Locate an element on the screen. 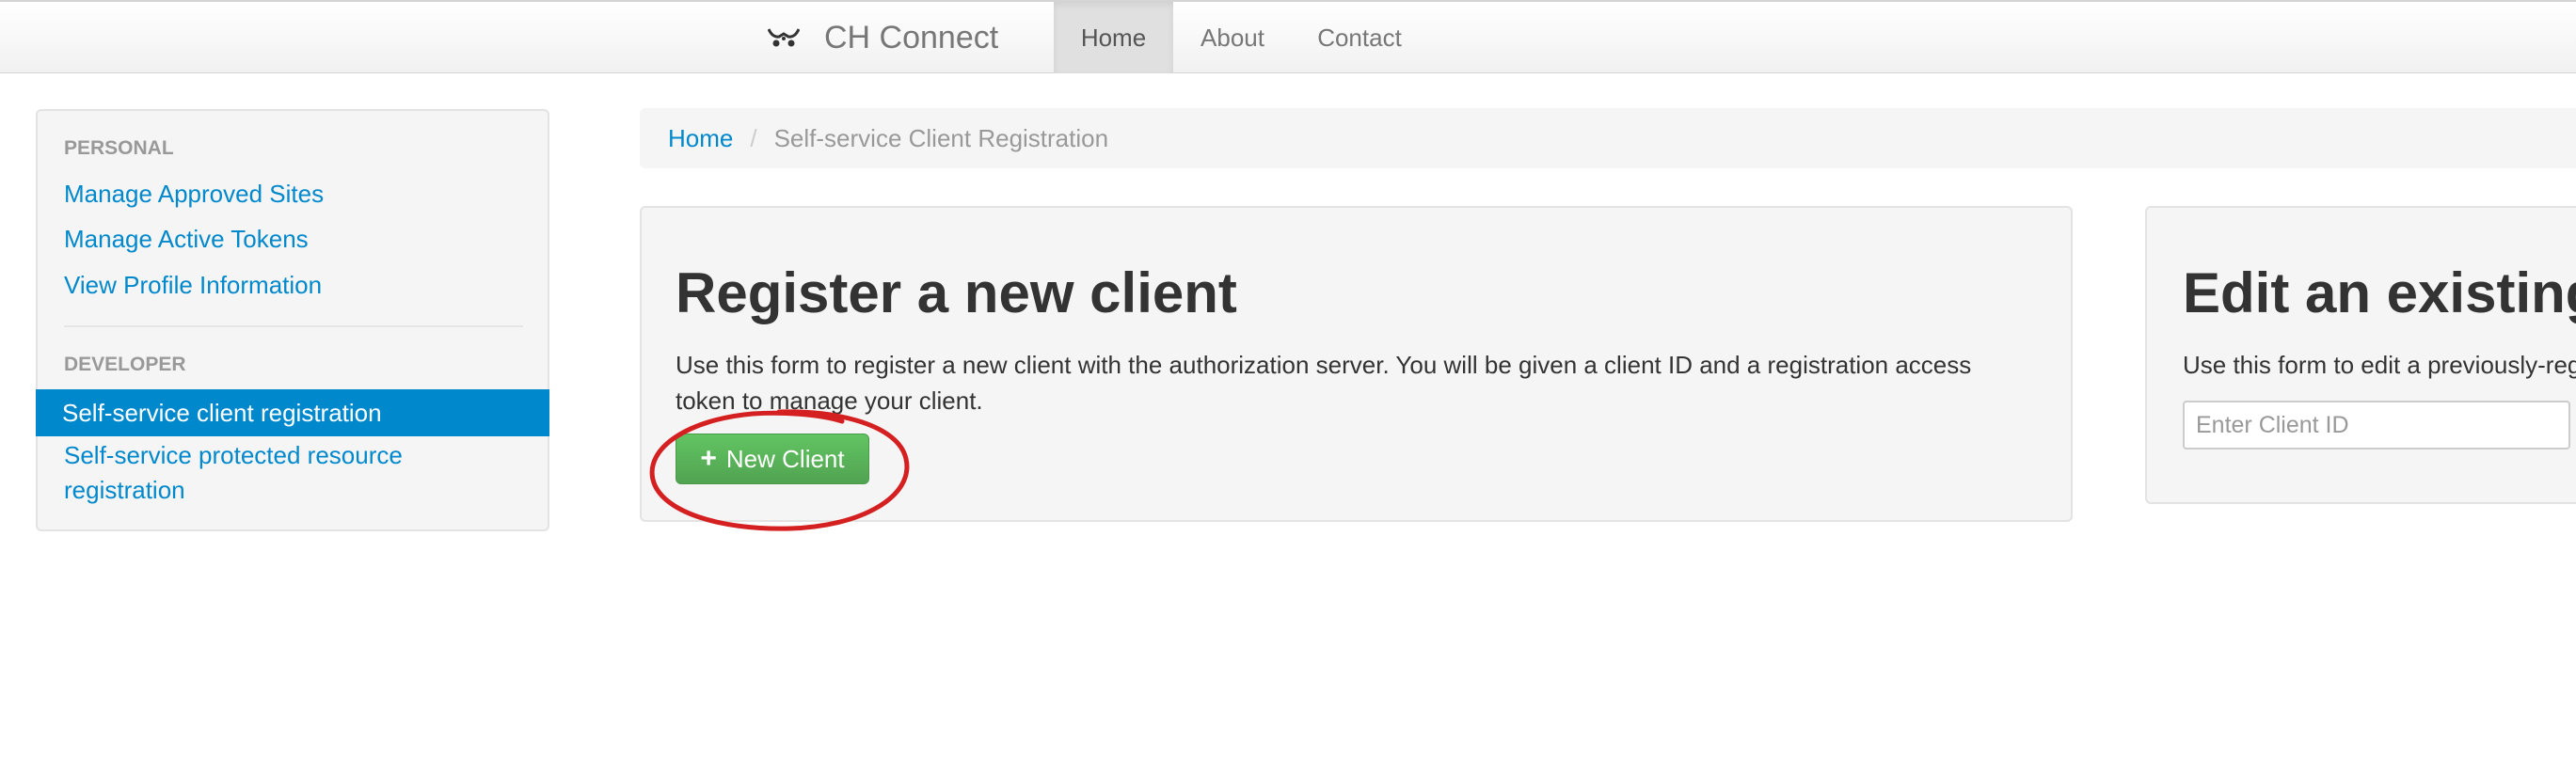  sidebar-header-developer: DEVELOPER is located at coordinates (125, 364).